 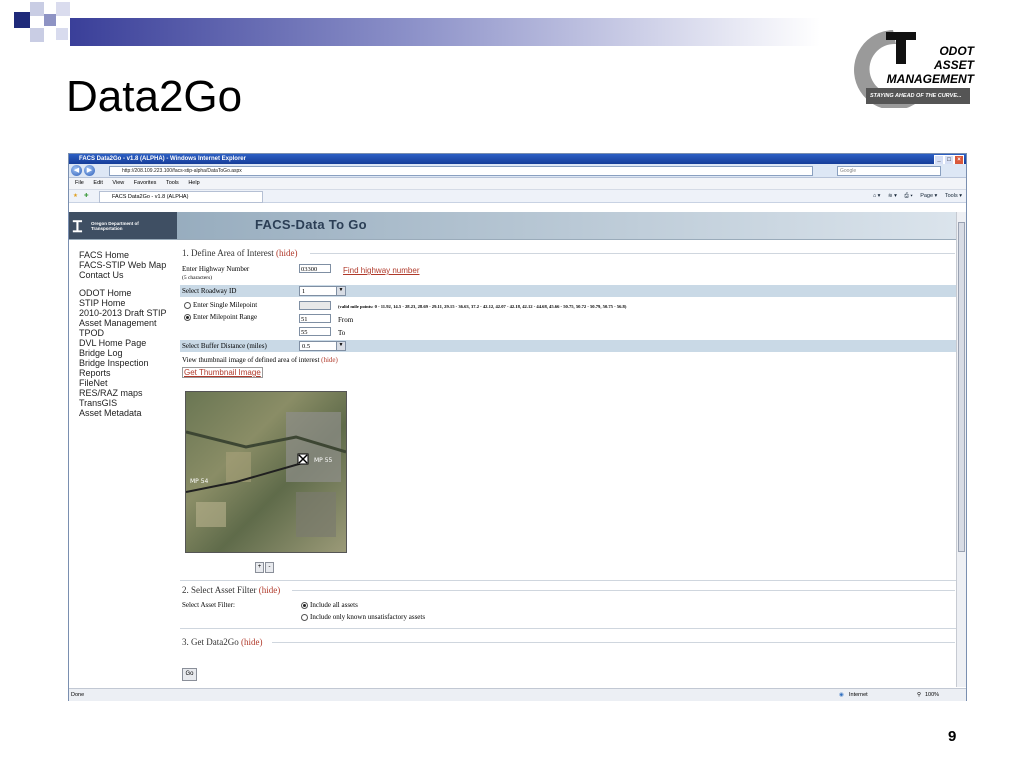 I want to click on odot-page-logo: Ɪ Oregon Department of Transportation, so click(x=123, y=225).